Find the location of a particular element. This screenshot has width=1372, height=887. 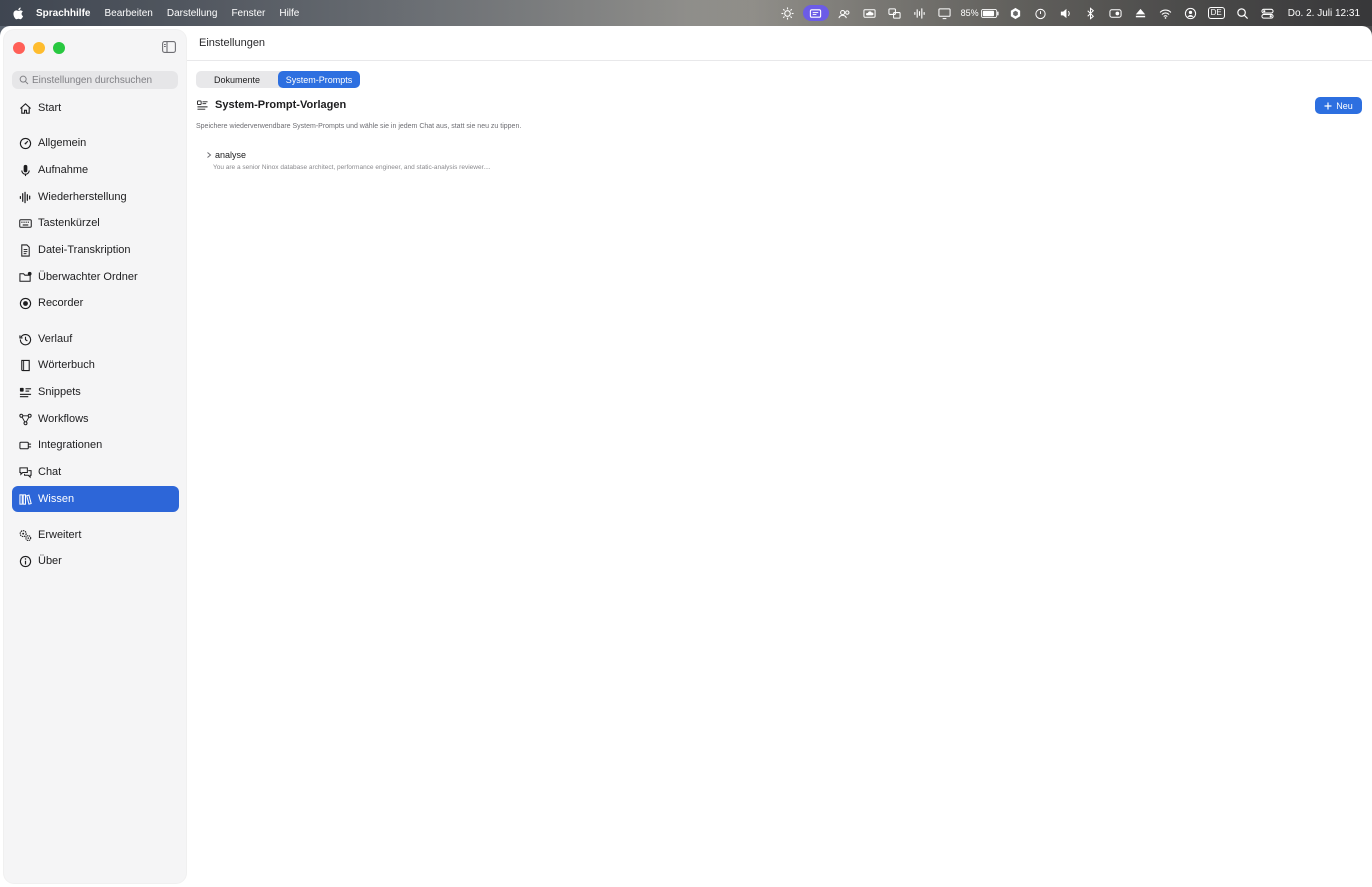

new-button-label: Neu is located at coordinates (1344, 105).